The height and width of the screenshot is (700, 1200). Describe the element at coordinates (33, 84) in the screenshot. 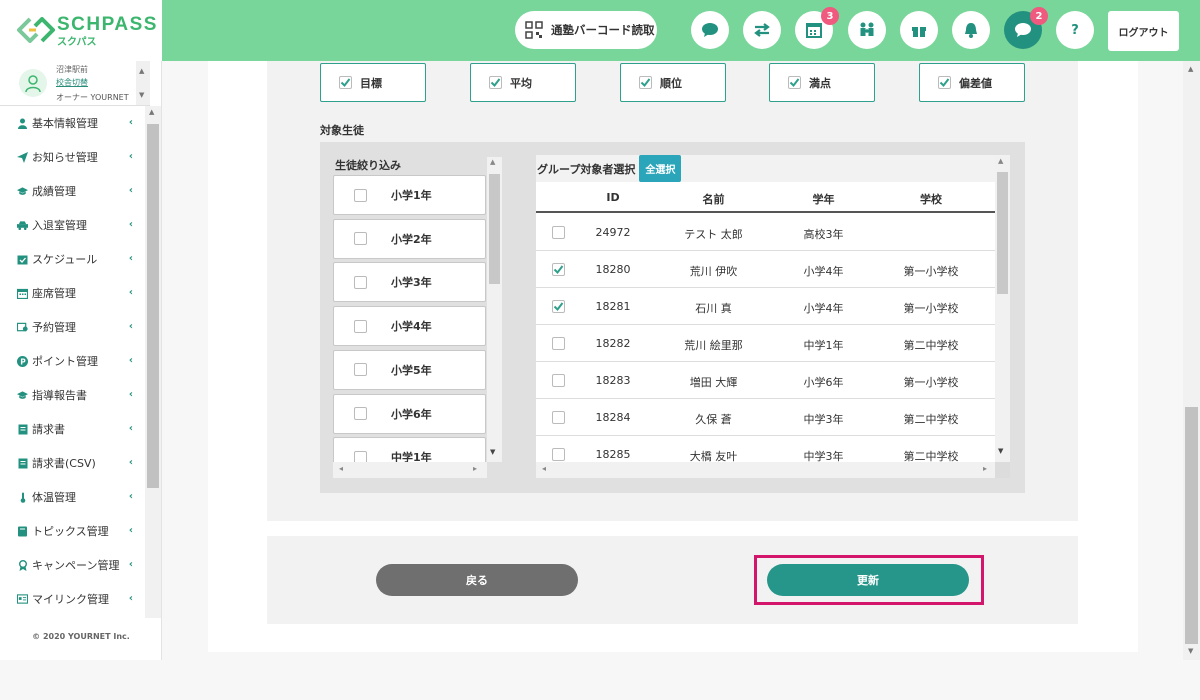

I see `user-avatar-icon` at that location.